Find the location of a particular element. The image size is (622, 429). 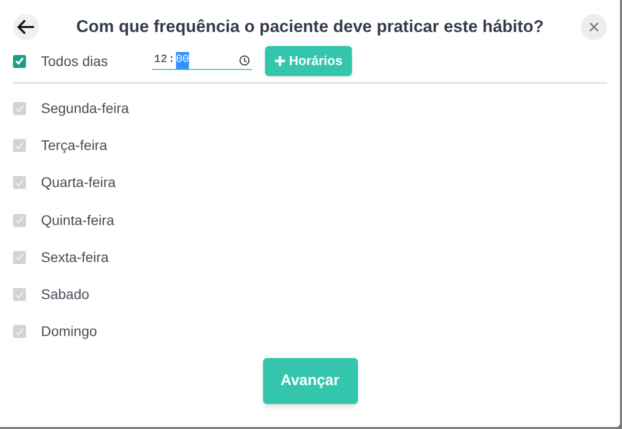

back-button is located at coordinates (26, 27).